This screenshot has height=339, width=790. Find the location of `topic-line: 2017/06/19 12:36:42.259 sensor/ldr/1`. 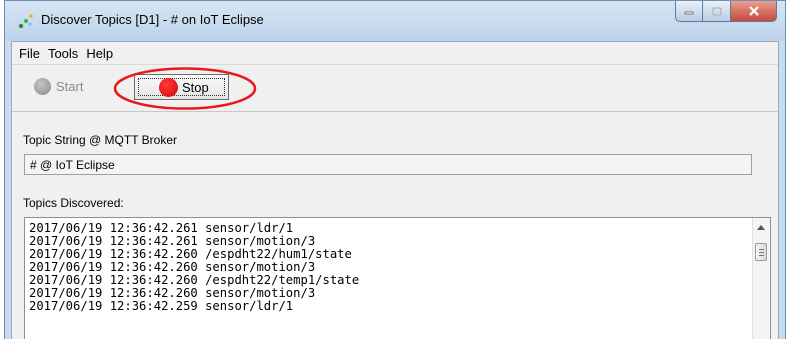

topic-line: 2017/06/19 12:36:42.259 sensor/ldr/1 is located at coordinates (384, 306).